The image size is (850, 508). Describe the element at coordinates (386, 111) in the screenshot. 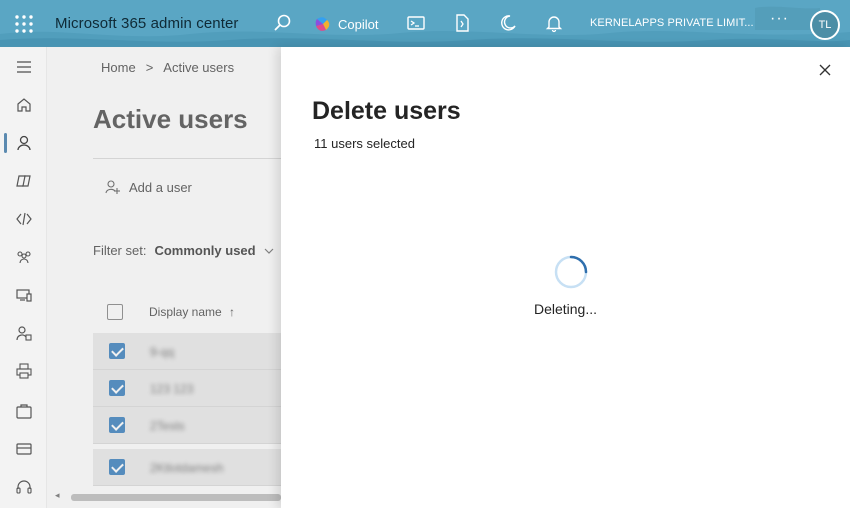

I see `panel-title: Delete users` at that location.